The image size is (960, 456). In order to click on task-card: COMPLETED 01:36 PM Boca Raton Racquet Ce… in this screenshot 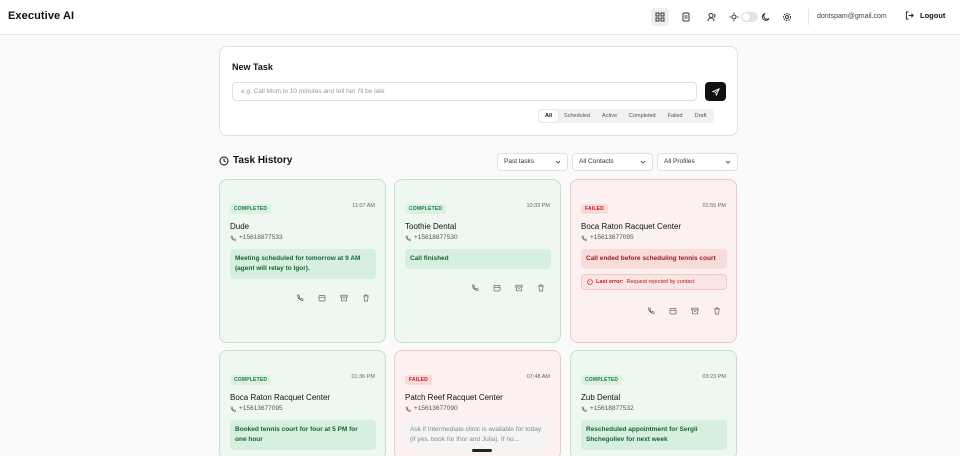, I will do `click(302, 403)`.